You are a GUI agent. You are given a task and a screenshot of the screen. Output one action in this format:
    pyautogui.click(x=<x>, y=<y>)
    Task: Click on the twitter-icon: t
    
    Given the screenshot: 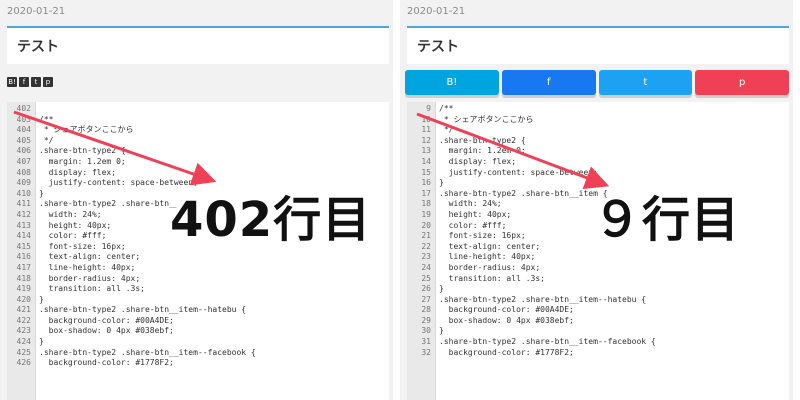 What is the action you would take?
    pyautogui.click(x=36, y=82)
    